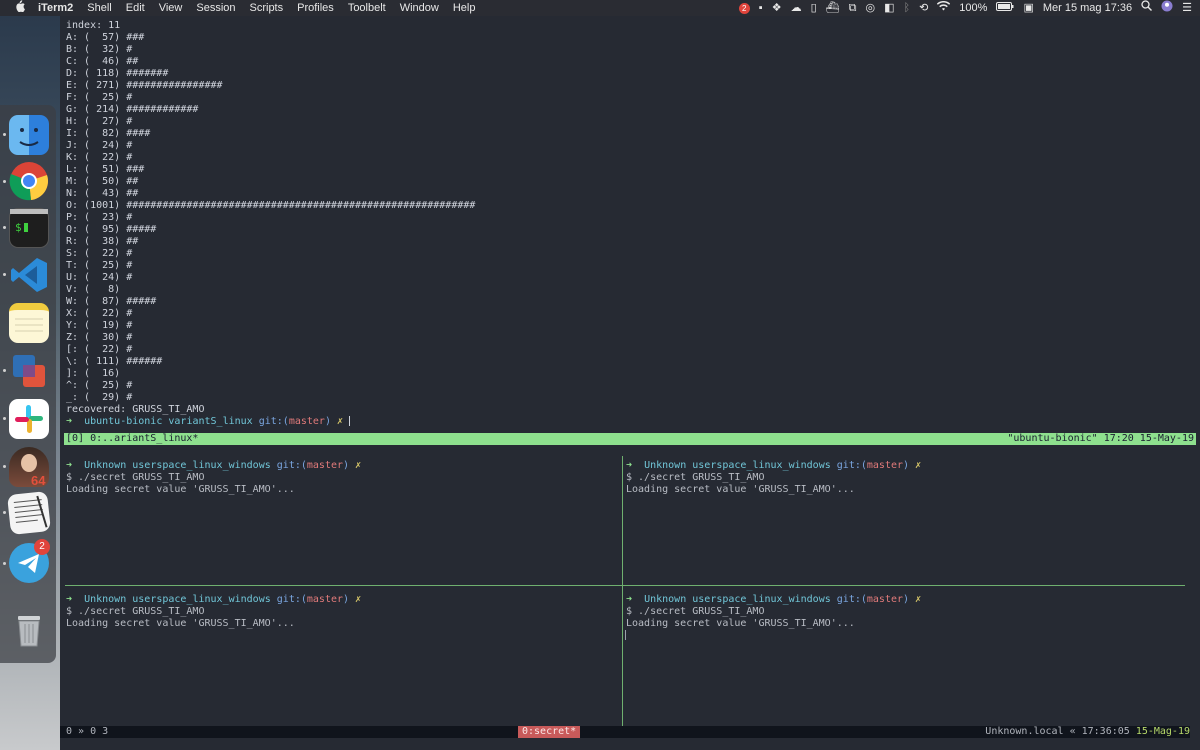  I want to click on finder-icon, so click(29, 135).